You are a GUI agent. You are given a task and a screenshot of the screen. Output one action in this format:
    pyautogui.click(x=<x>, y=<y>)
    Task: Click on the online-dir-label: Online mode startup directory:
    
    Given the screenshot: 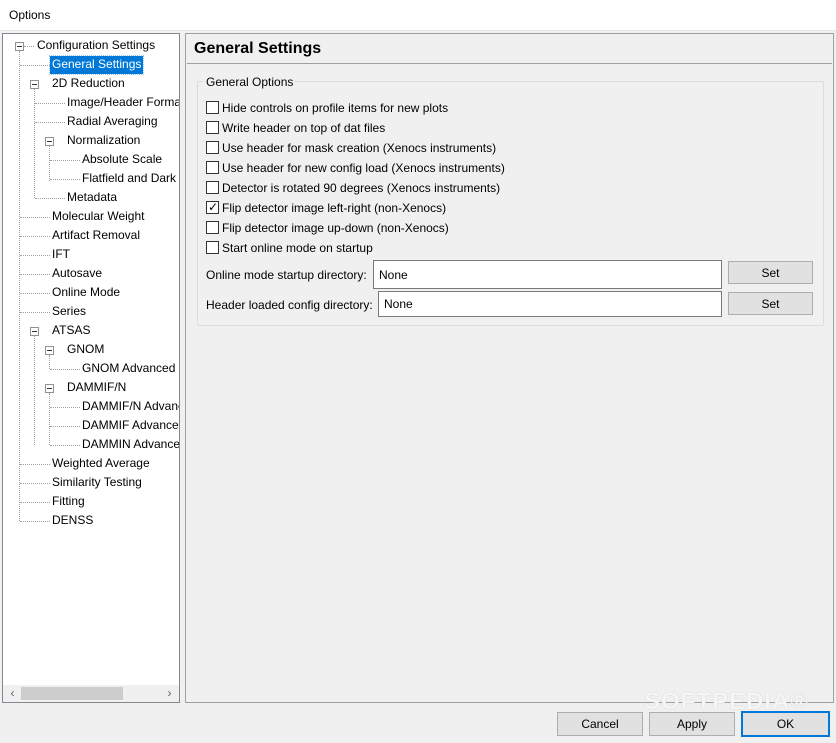 What is the action you would take?
    pyautogui.click(x=286, y=275)
    